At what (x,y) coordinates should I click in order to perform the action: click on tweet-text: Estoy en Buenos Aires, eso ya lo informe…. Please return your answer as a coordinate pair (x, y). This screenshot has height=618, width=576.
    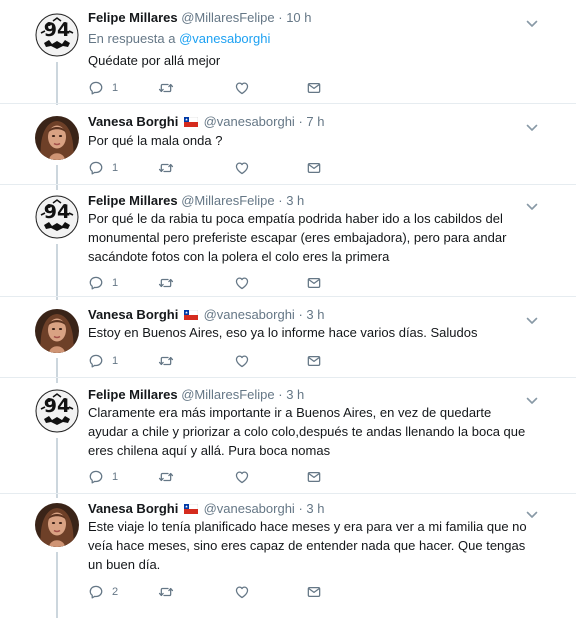
    Looking at the image, I should click on (283, 332).